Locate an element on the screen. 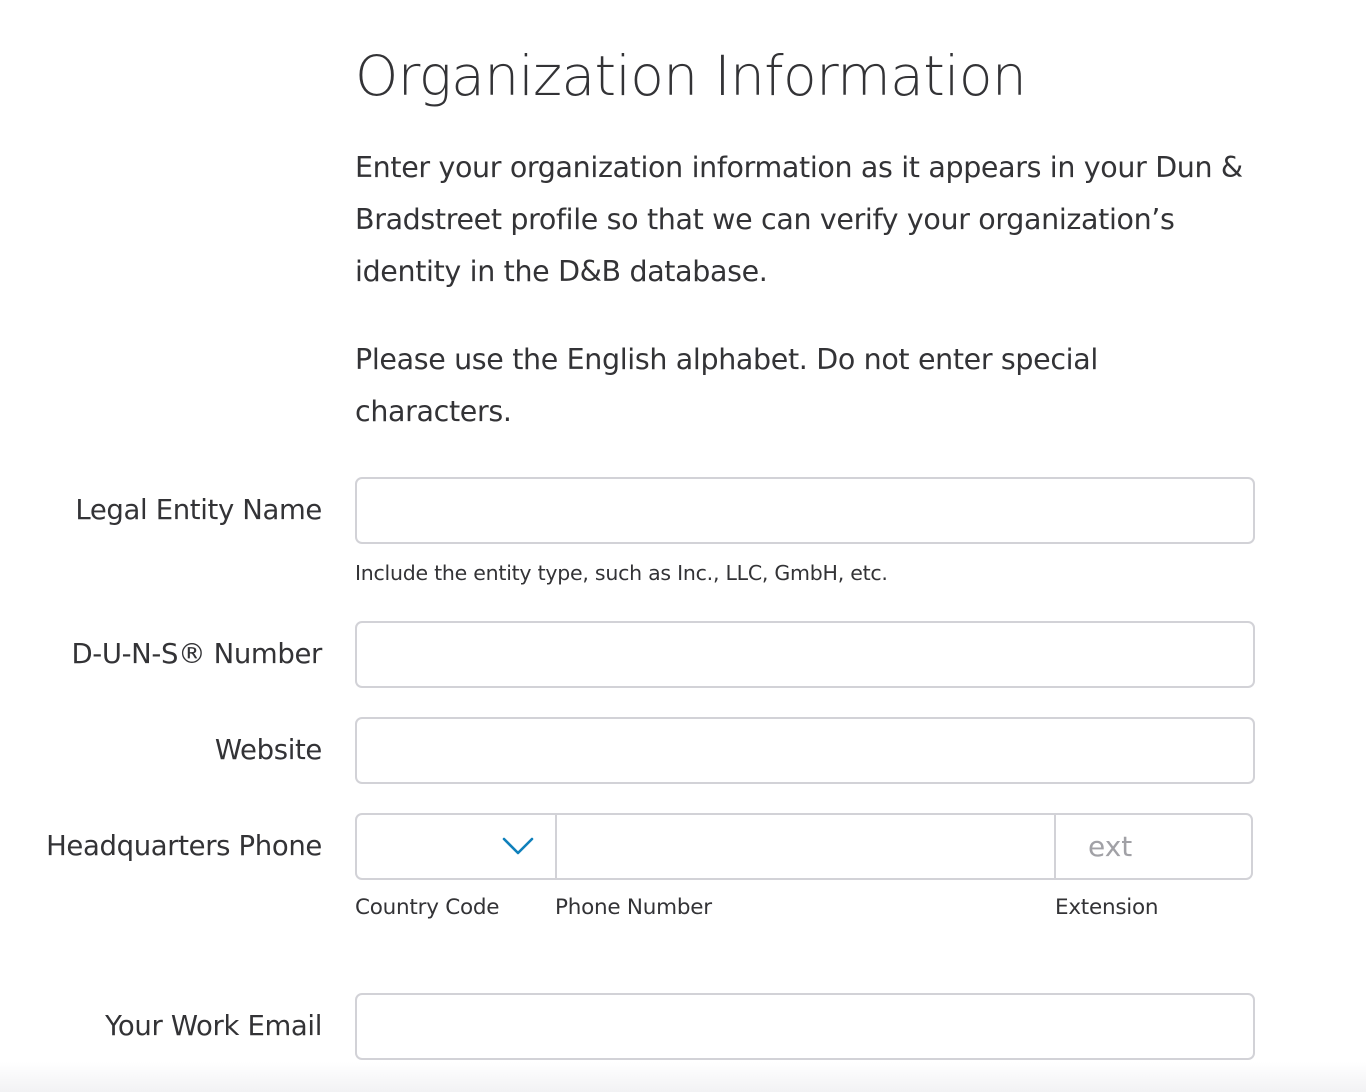 This screenshot has width=1366, height=1092. legal-entity-name-label: Legal Entity Name is located at coordinates (198, 510).